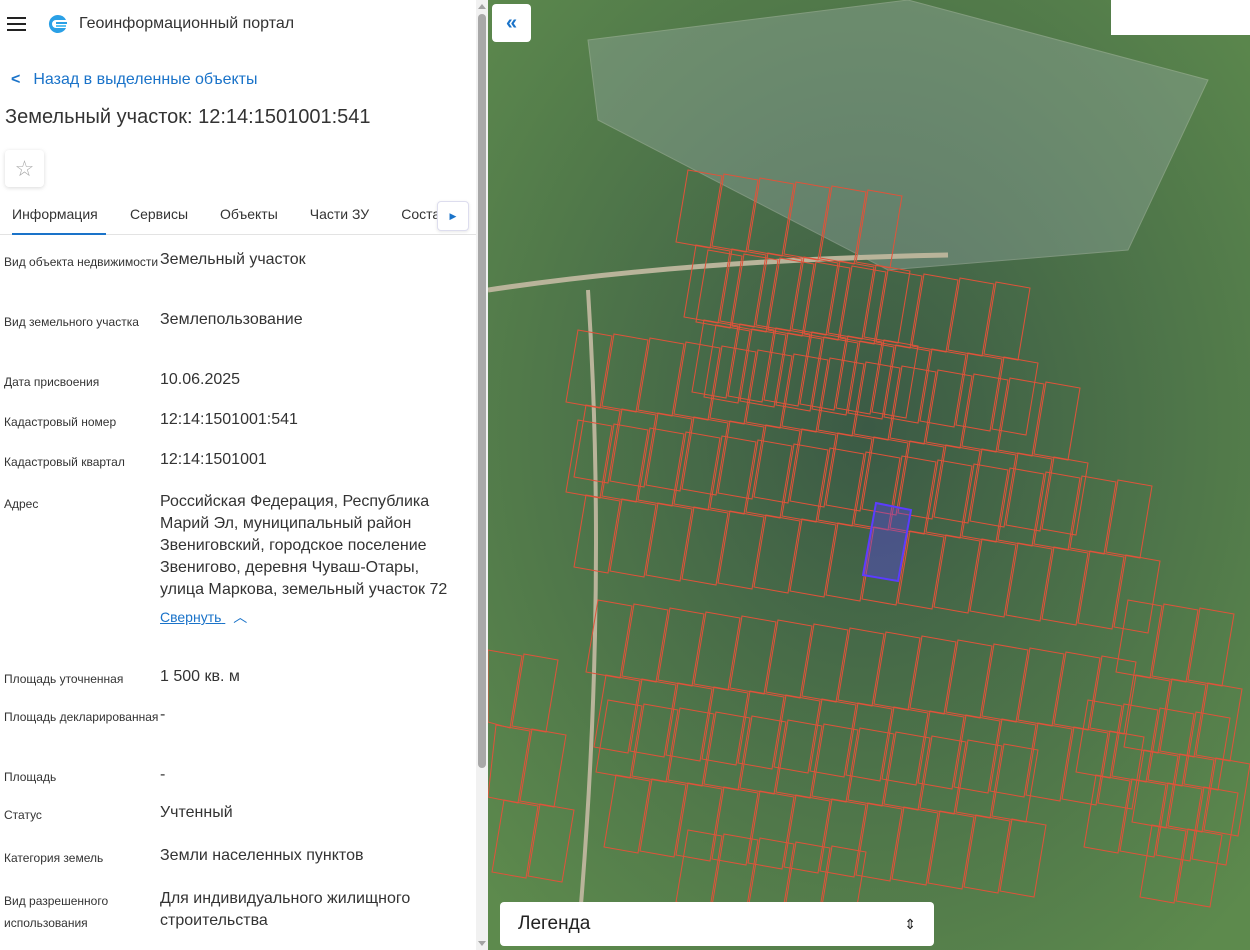  Describe the element at coordinates (229, 419) in the screenshot. I see `attribute-value: 12:14:1501001:541` at that location.